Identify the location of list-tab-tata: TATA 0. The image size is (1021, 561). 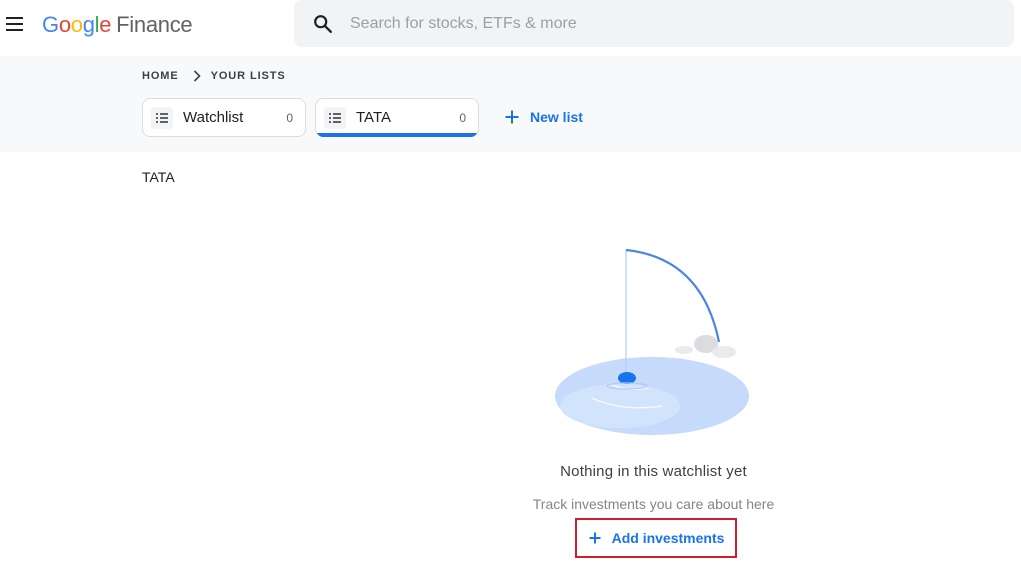
(397, 117).